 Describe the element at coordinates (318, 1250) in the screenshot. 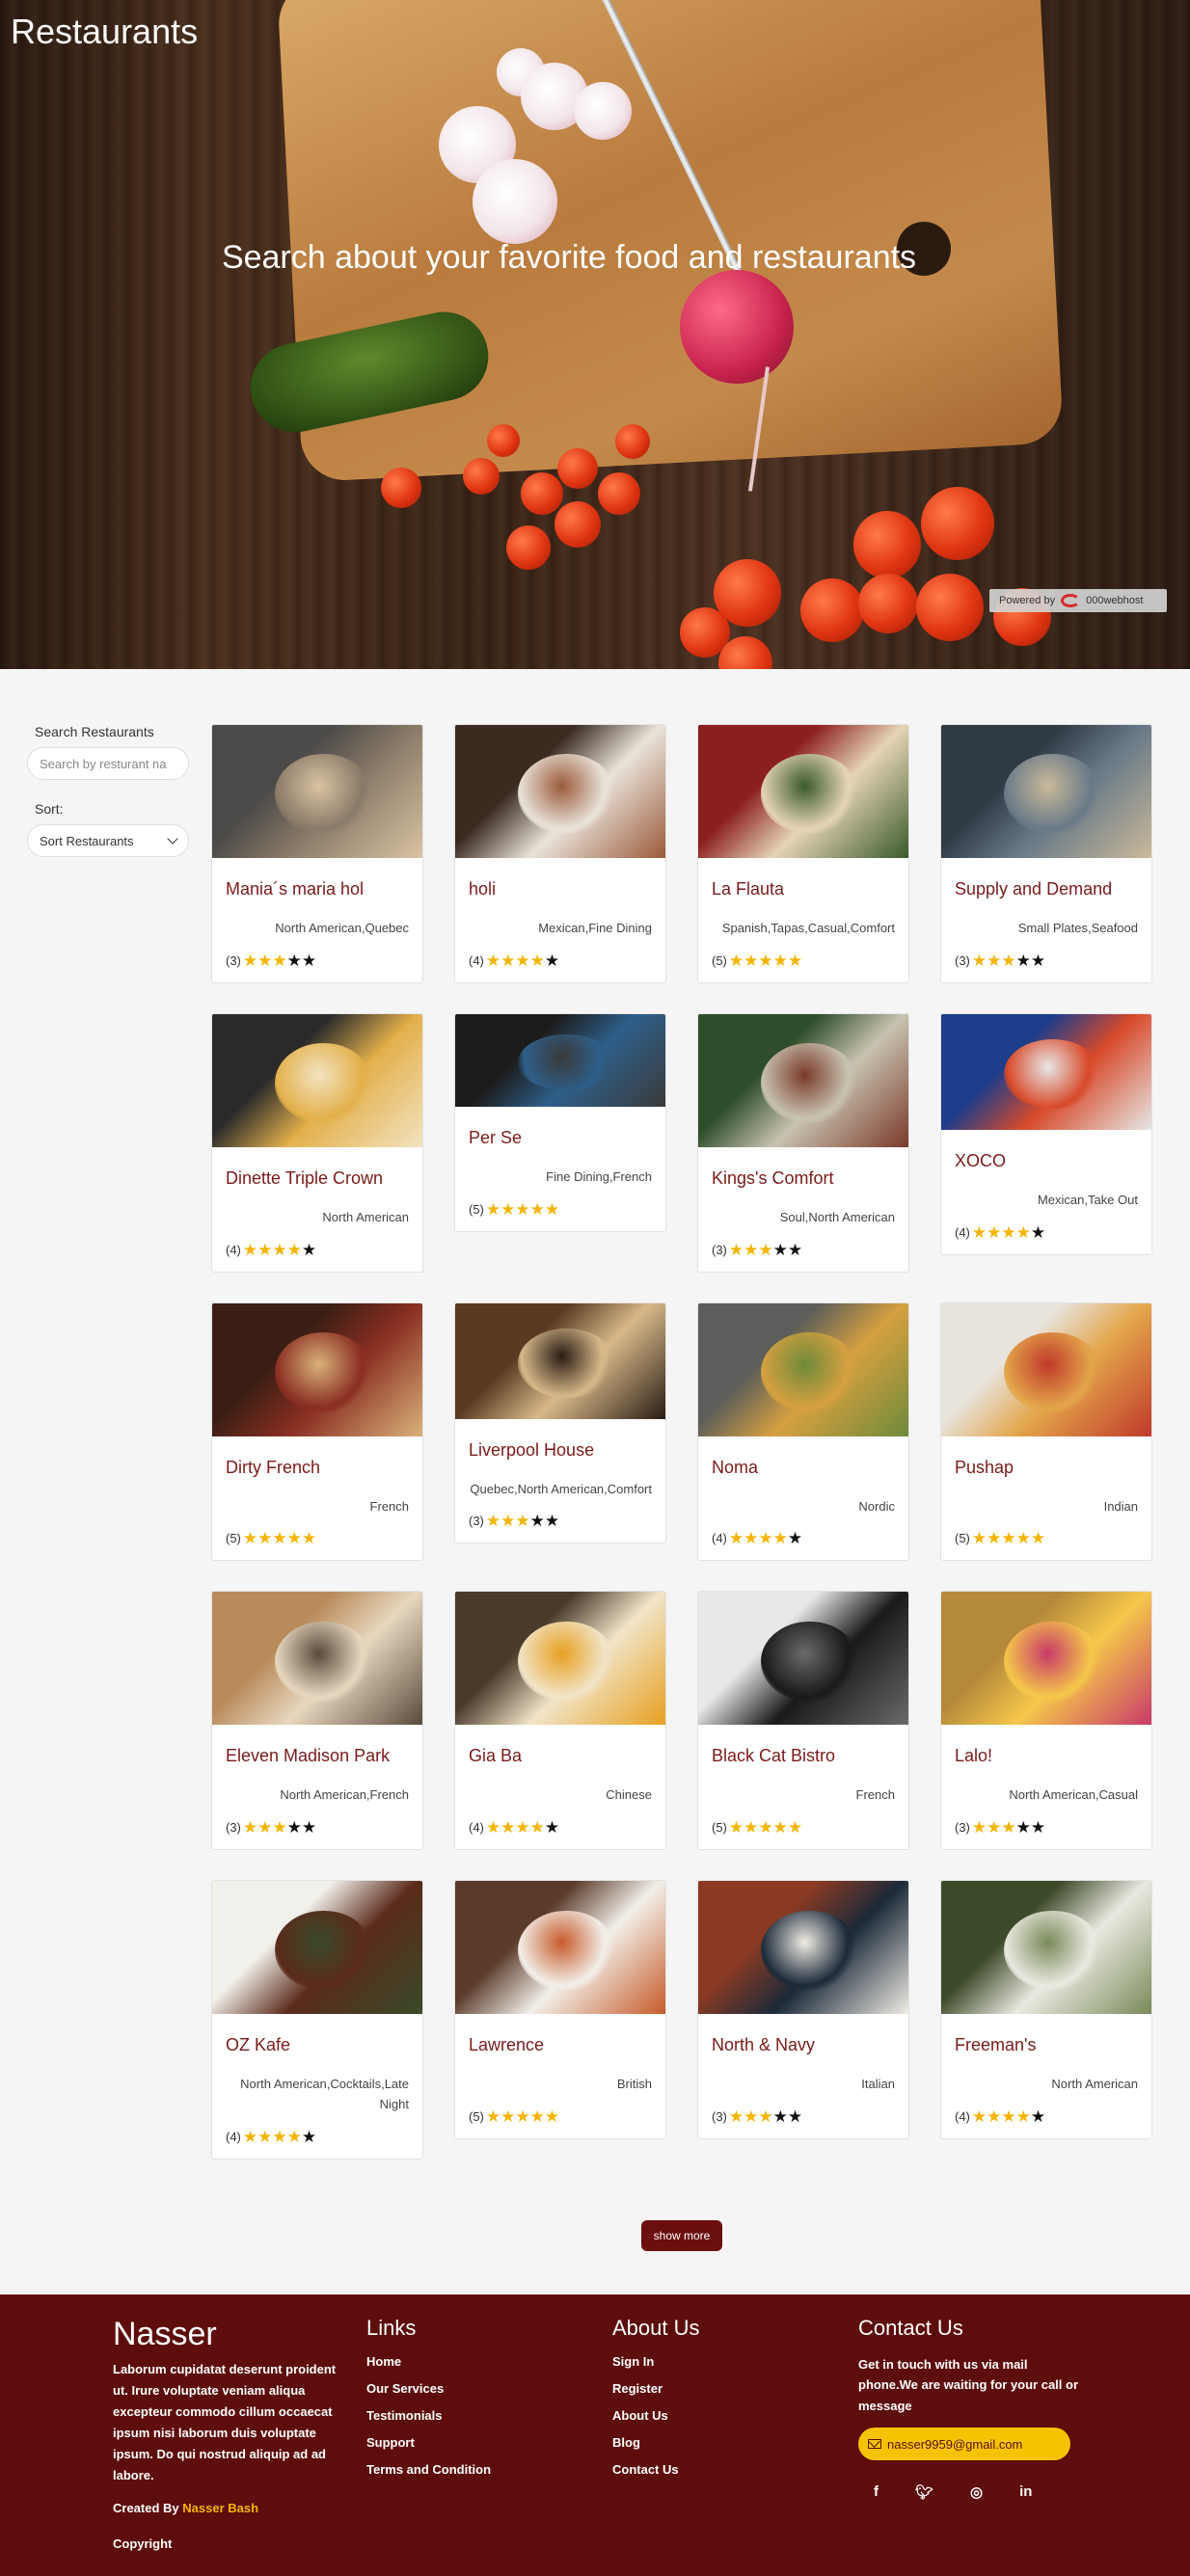

I see `rating: (4) ★ ★ ★ ★ ★` at that location.